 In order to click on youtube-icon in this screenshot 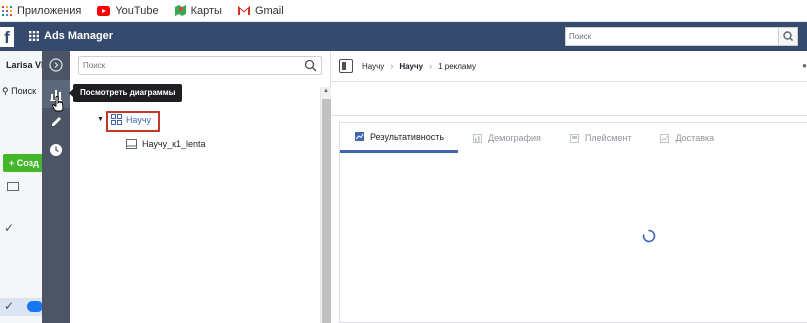, I will do `click(104, 10)`.